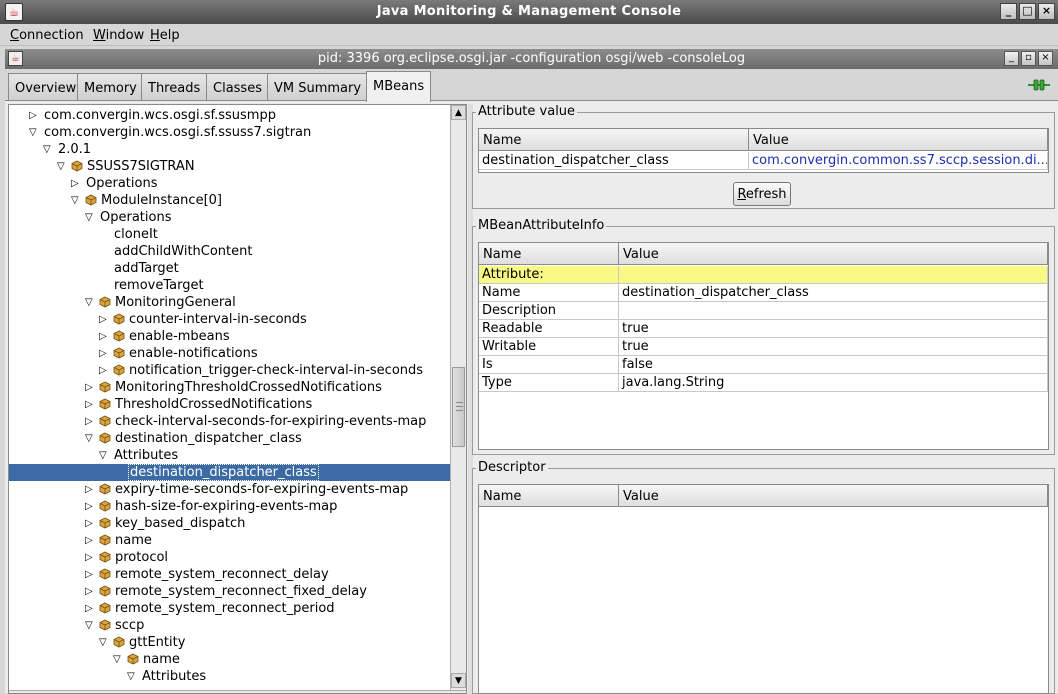 The image size is (1058, 694). Describe the element at coordinates (47, 35) in the screenshot. I see `menu-connection: Connection` at that location.